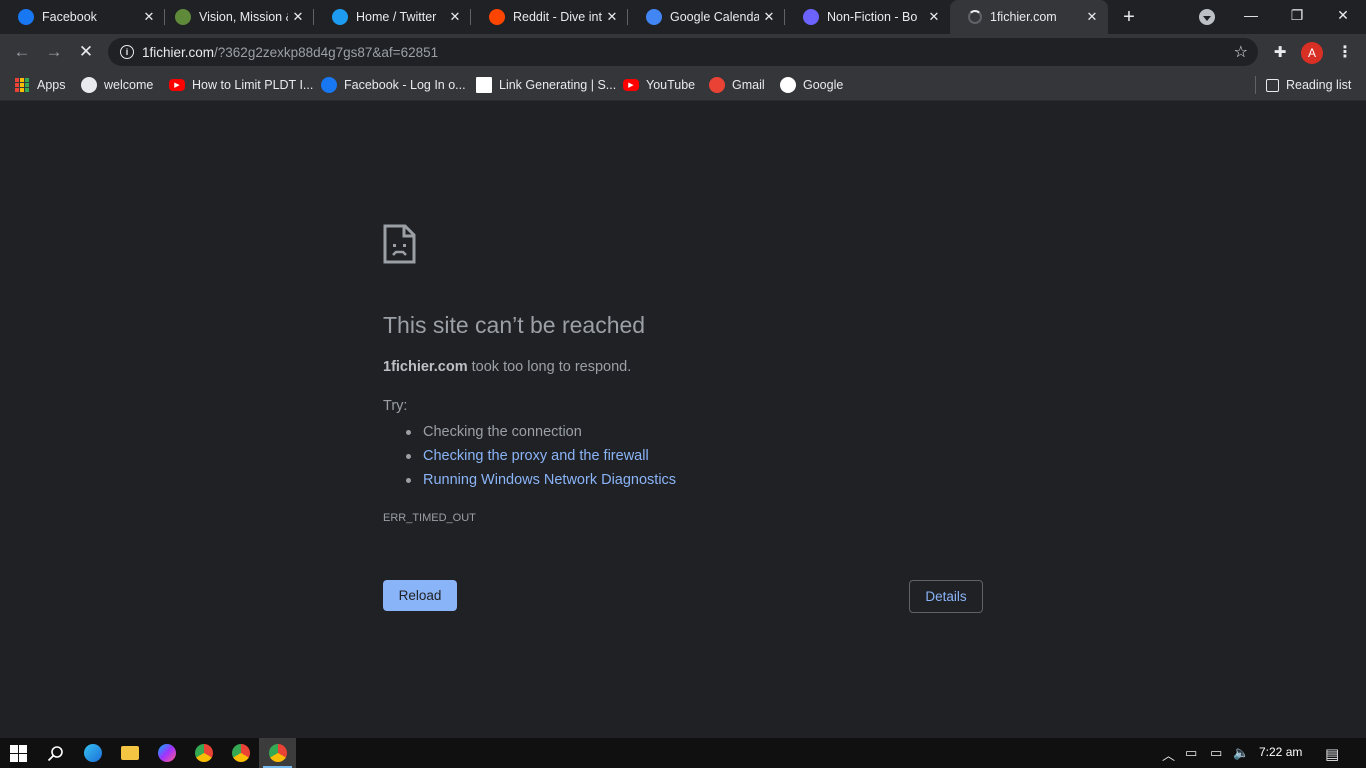 Image resolution: width=1366 pixels, height=768 pixels. I want to click on bookmark-label: Google, so click(823, 85).